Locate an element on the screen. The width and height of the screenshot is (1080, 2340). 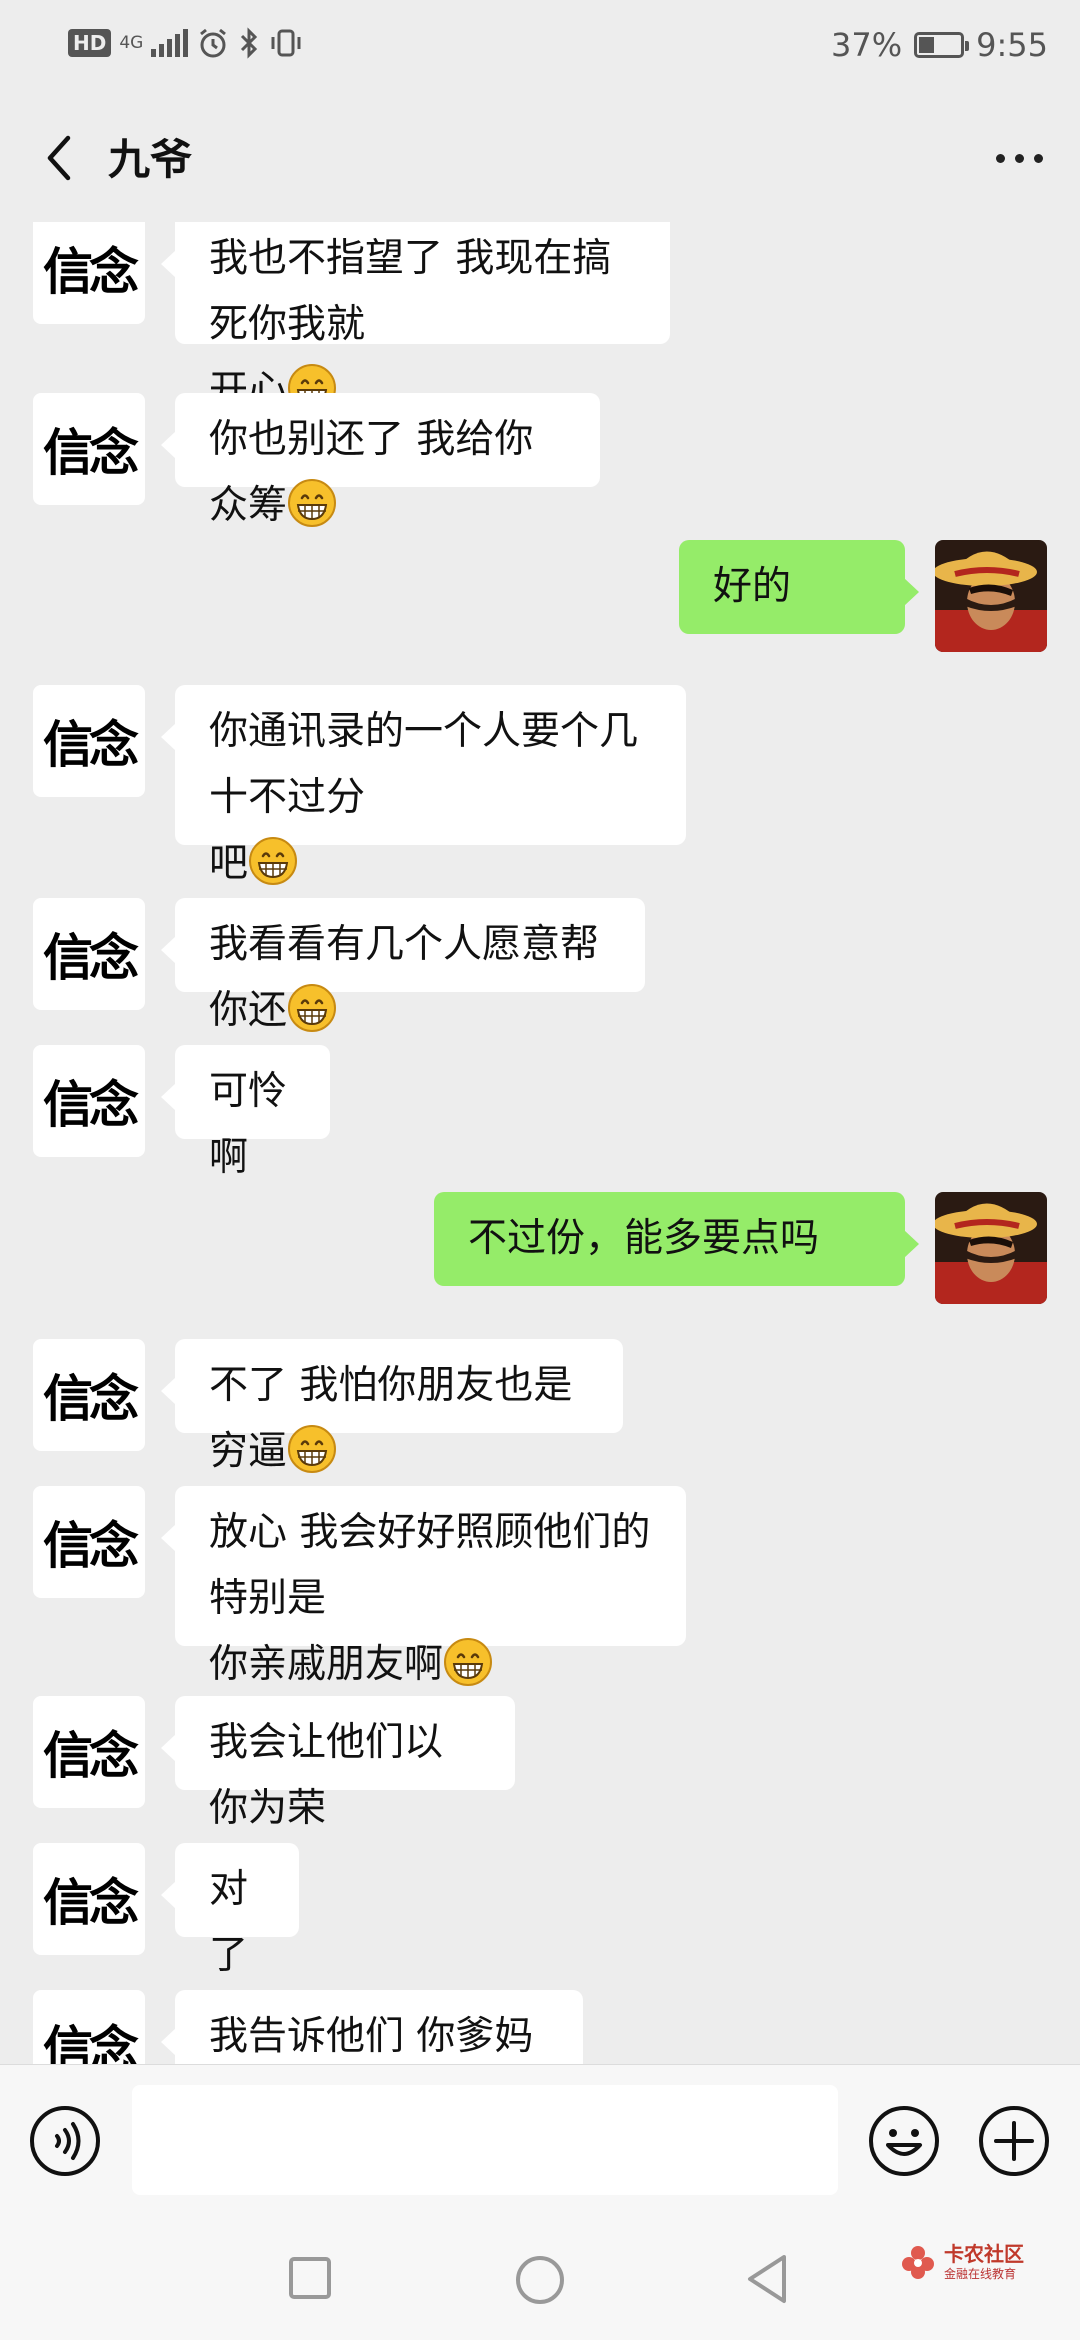
status-right: 37% 9:55 is located at coordinates (939, 45).